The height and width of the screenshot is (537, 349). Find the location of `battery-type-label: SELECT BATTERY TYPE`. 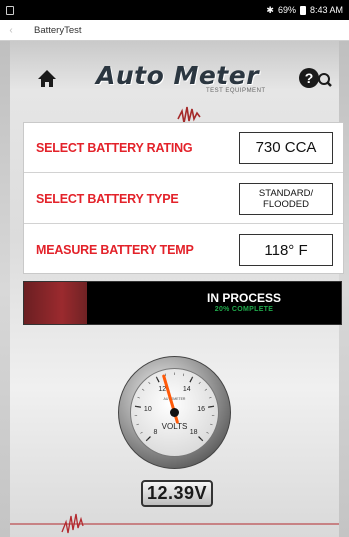

battery-type-label: SELECT BATTERY TYPE is located at coordinates (107, 198).